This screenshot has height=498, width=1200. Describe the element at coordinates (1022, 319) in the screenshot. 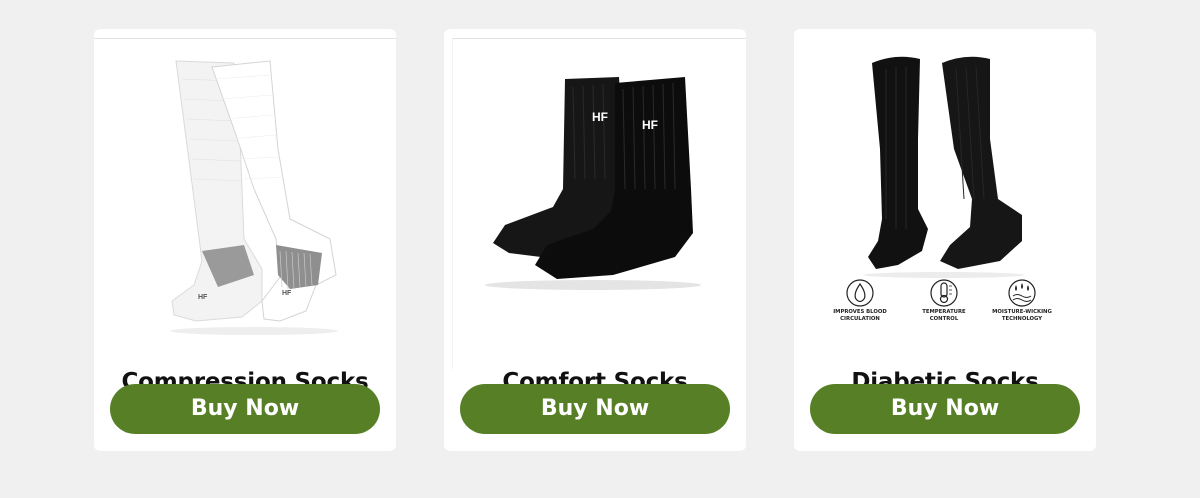

I see `badge-label-line2: TECHNOLOGY` at that location.